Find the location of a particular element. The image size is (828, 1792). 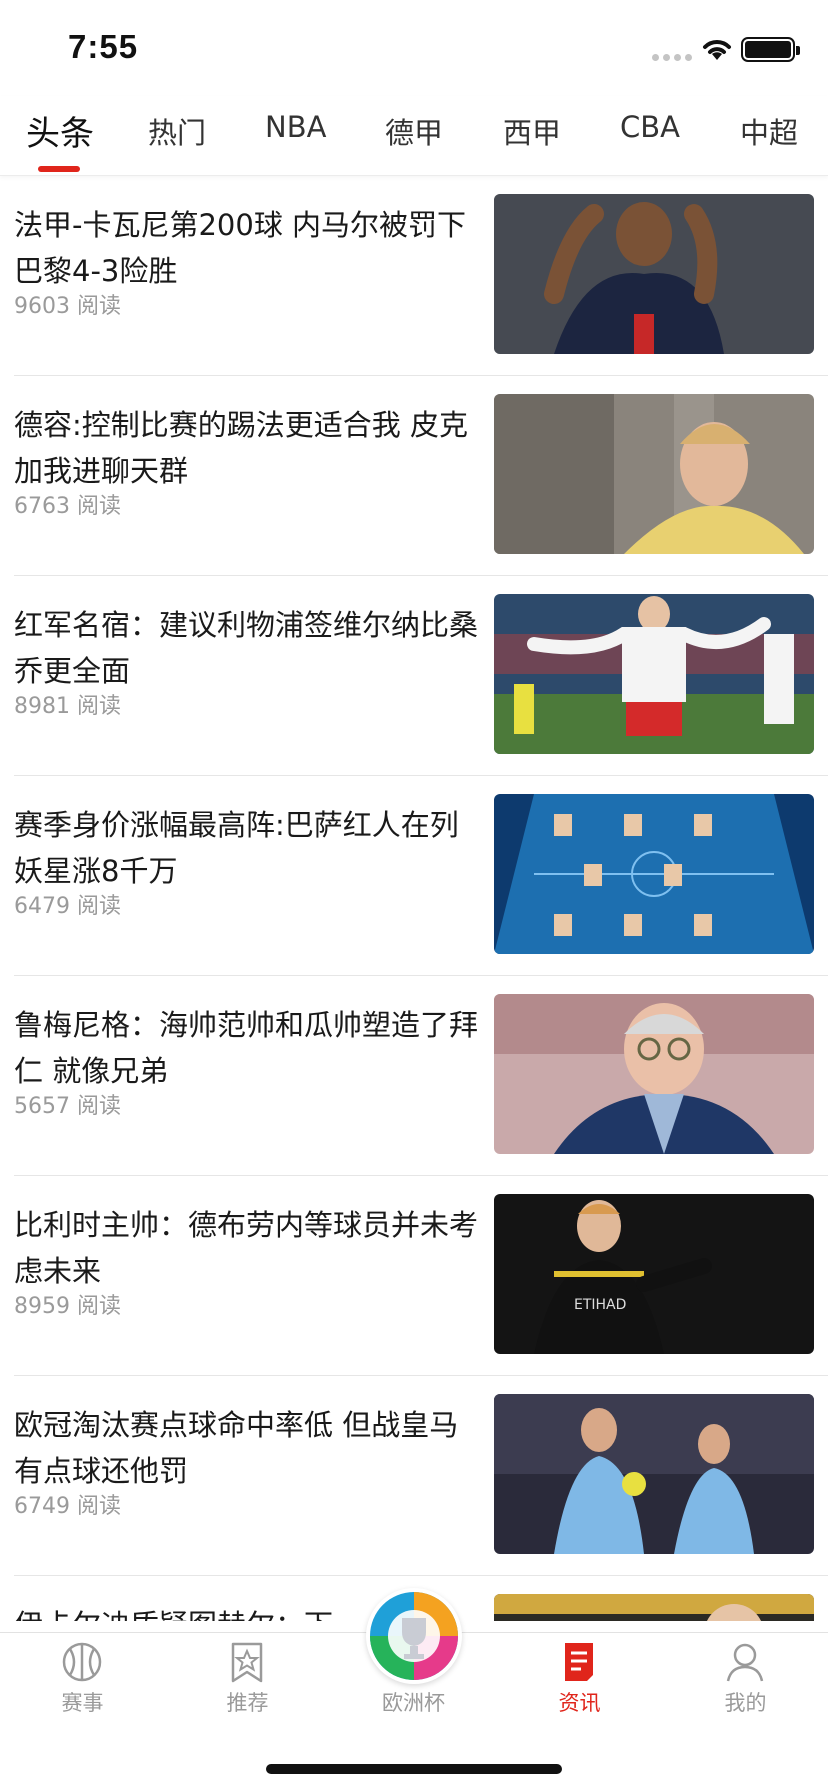

news-item: 比利时主帅：德布劳内等球员并未考虑未来 8959 阅读 ETIHAD is located at coordinates (421, 1276).